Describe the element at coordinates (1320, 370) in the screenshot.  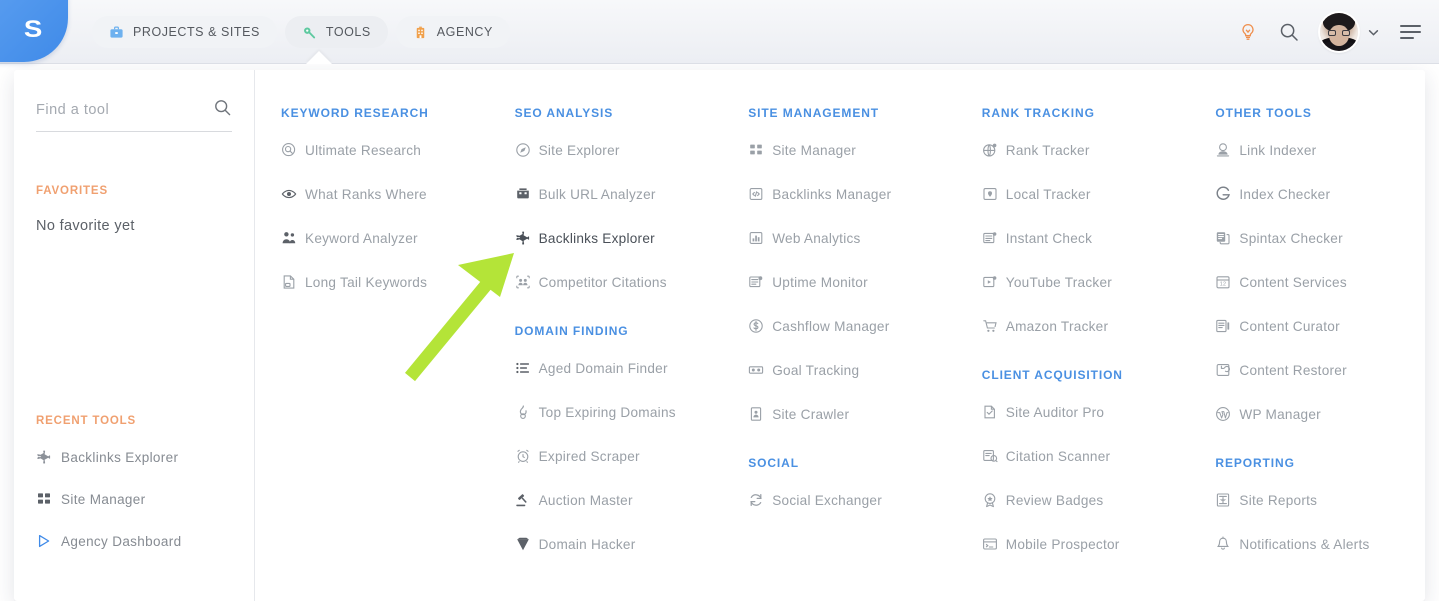
I see `tool-content-restorer: Content Restorer` at that location.